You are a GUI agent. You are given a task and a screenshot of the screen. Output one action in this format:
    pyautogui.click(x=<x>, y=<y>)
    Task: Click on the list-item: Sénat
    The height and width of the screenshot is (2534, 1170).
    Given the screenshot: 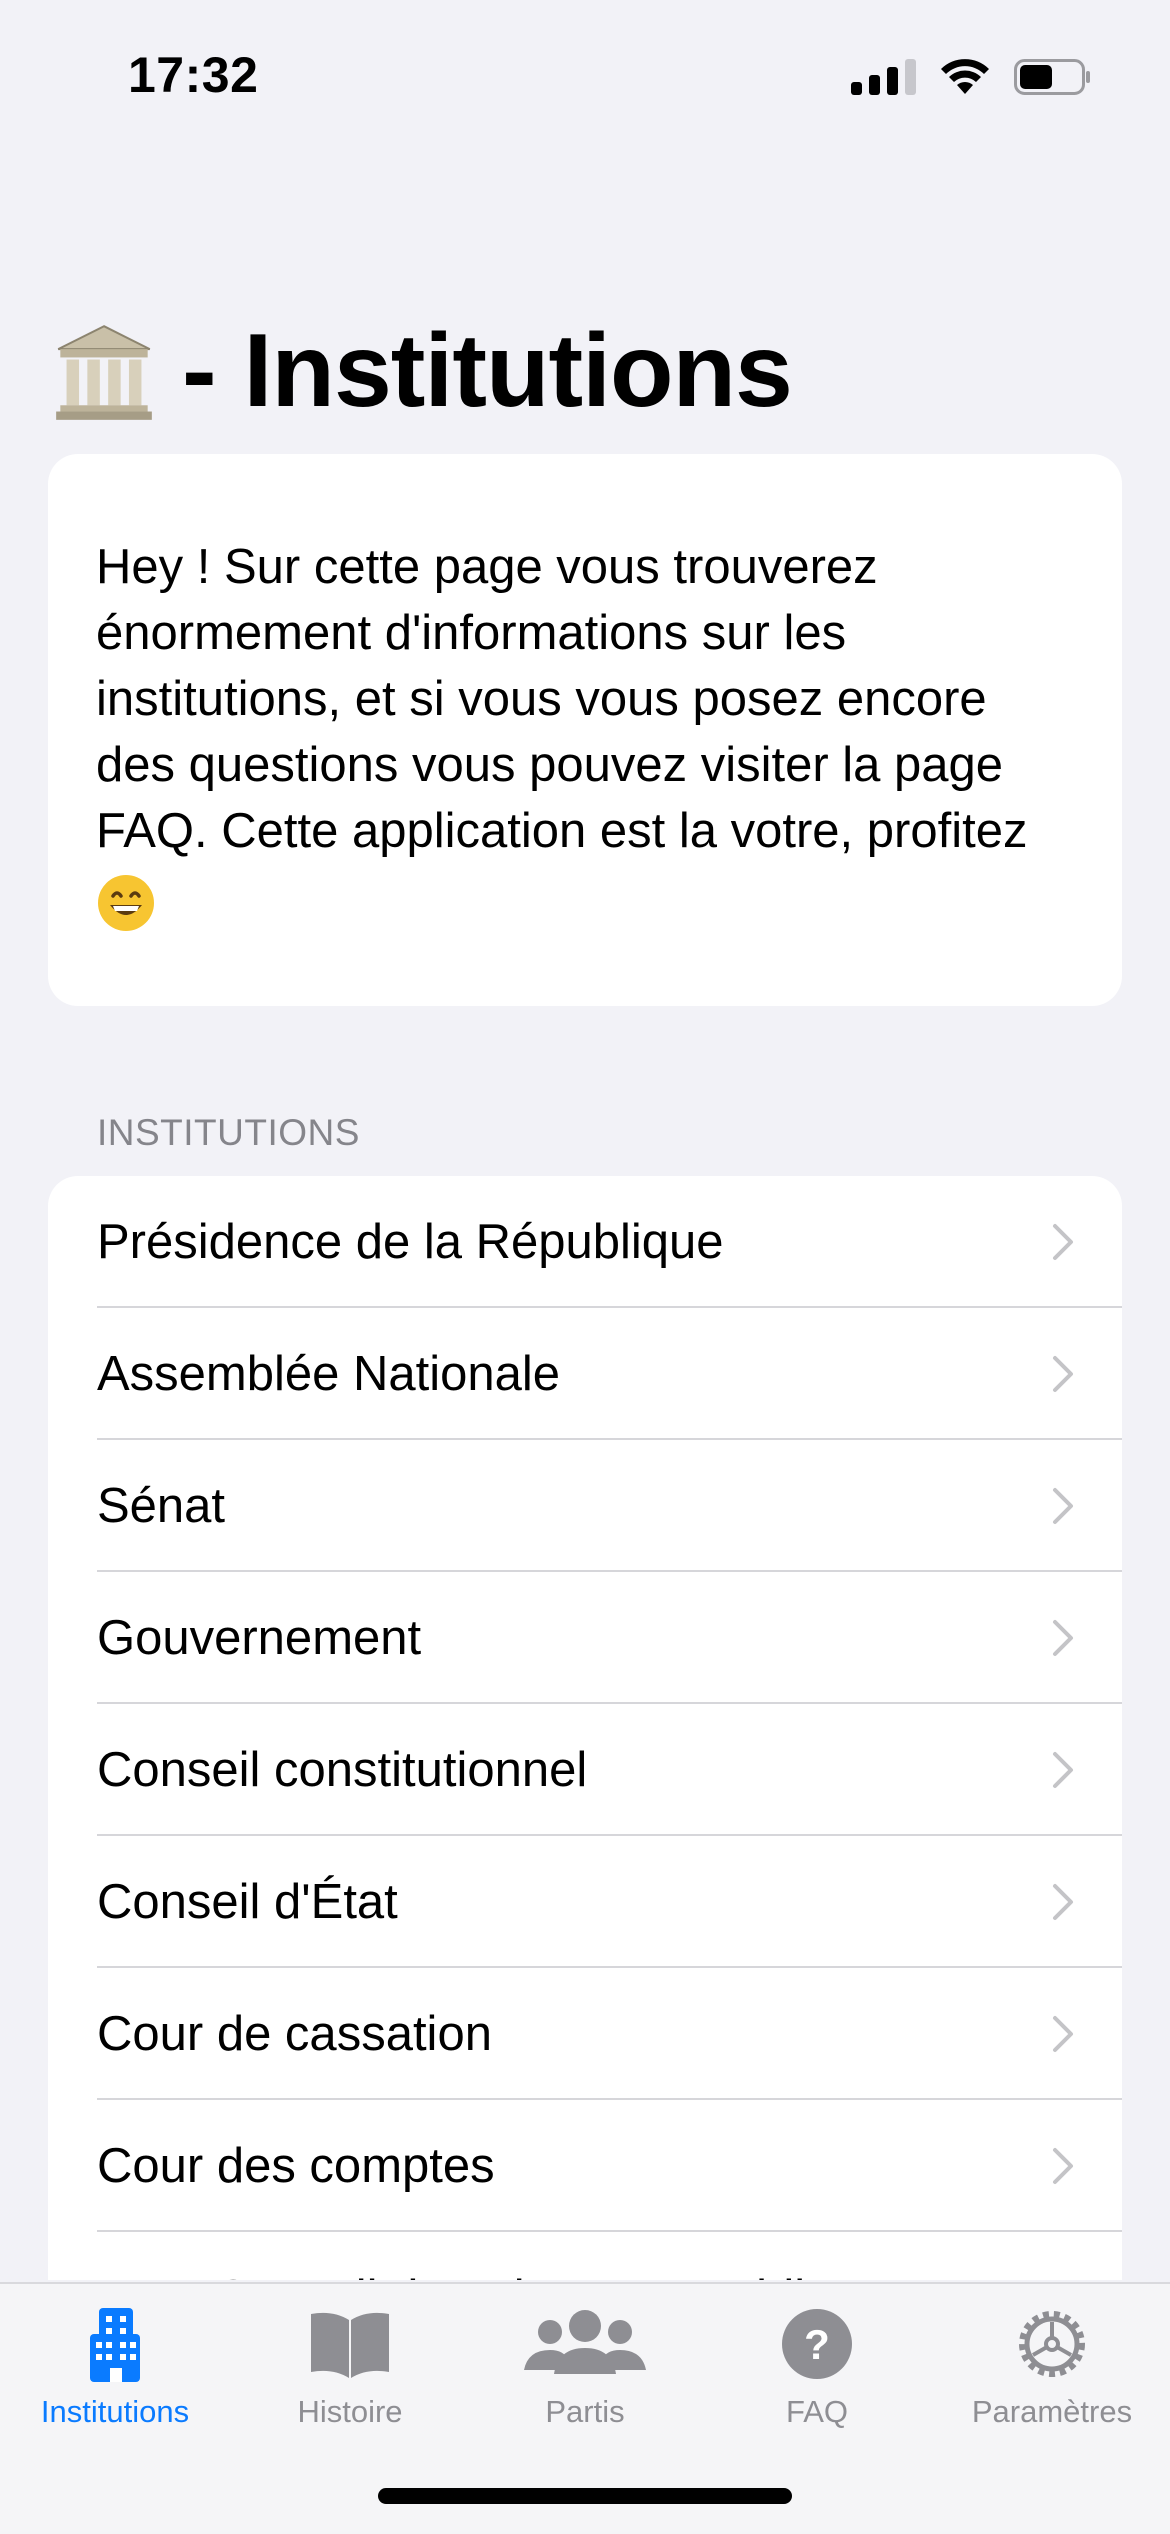 What is the action you would take?
    pyautogui.click(x=585, y=1506)
    